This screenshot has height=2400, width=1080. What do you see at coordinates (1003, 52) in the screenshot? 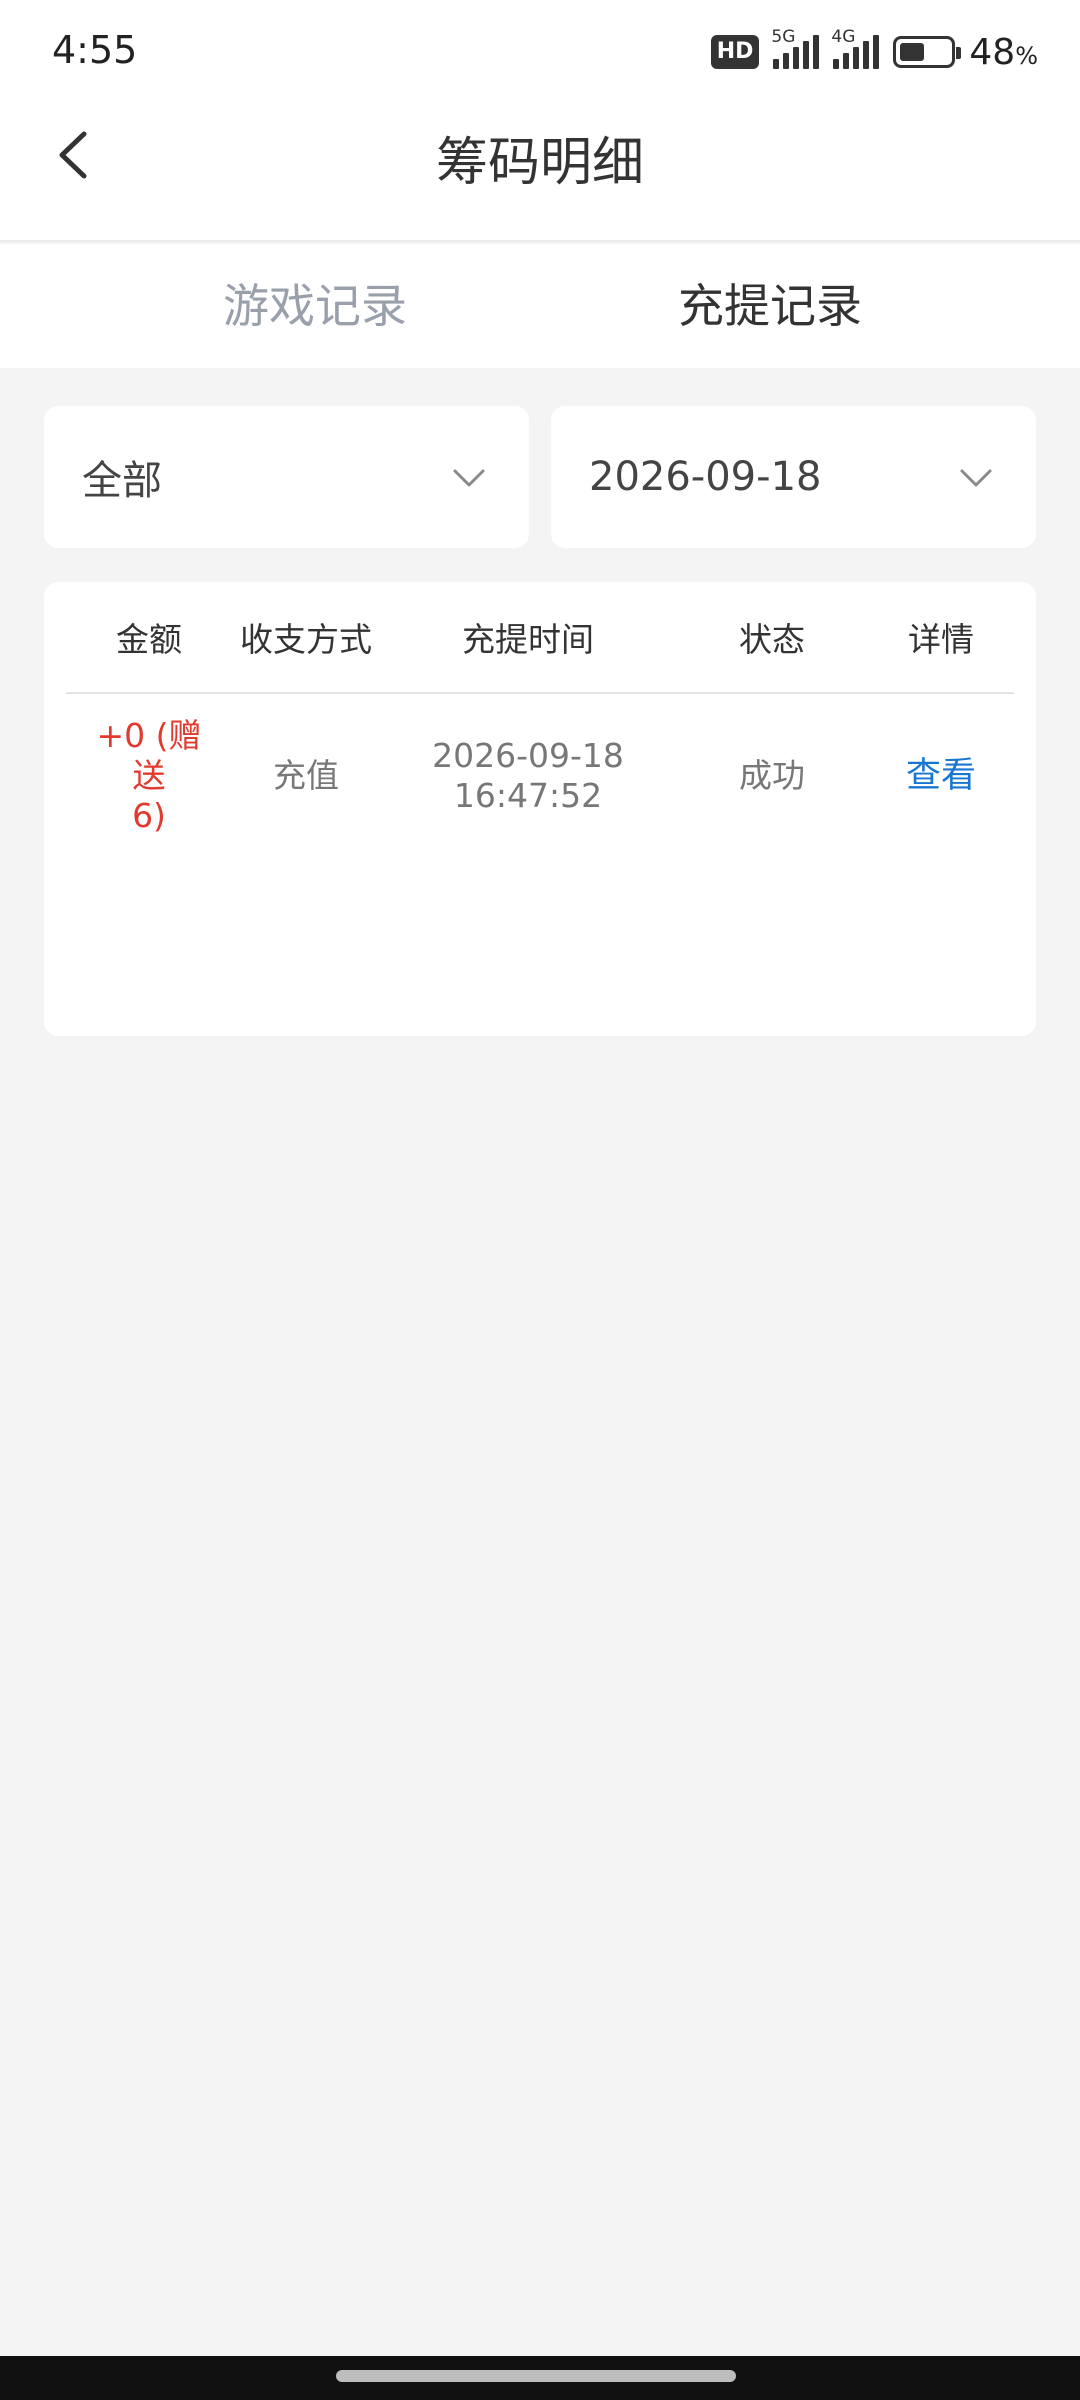
I see `battery-percent: 48%` at bounding box center [1003, 52].